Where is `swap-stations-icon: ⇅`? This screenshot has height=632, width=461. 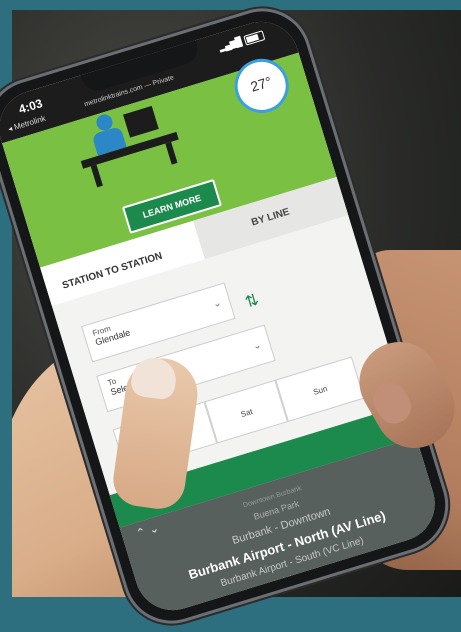
swap-stations-icon: ⇅ is located at coordinates (252, 301).